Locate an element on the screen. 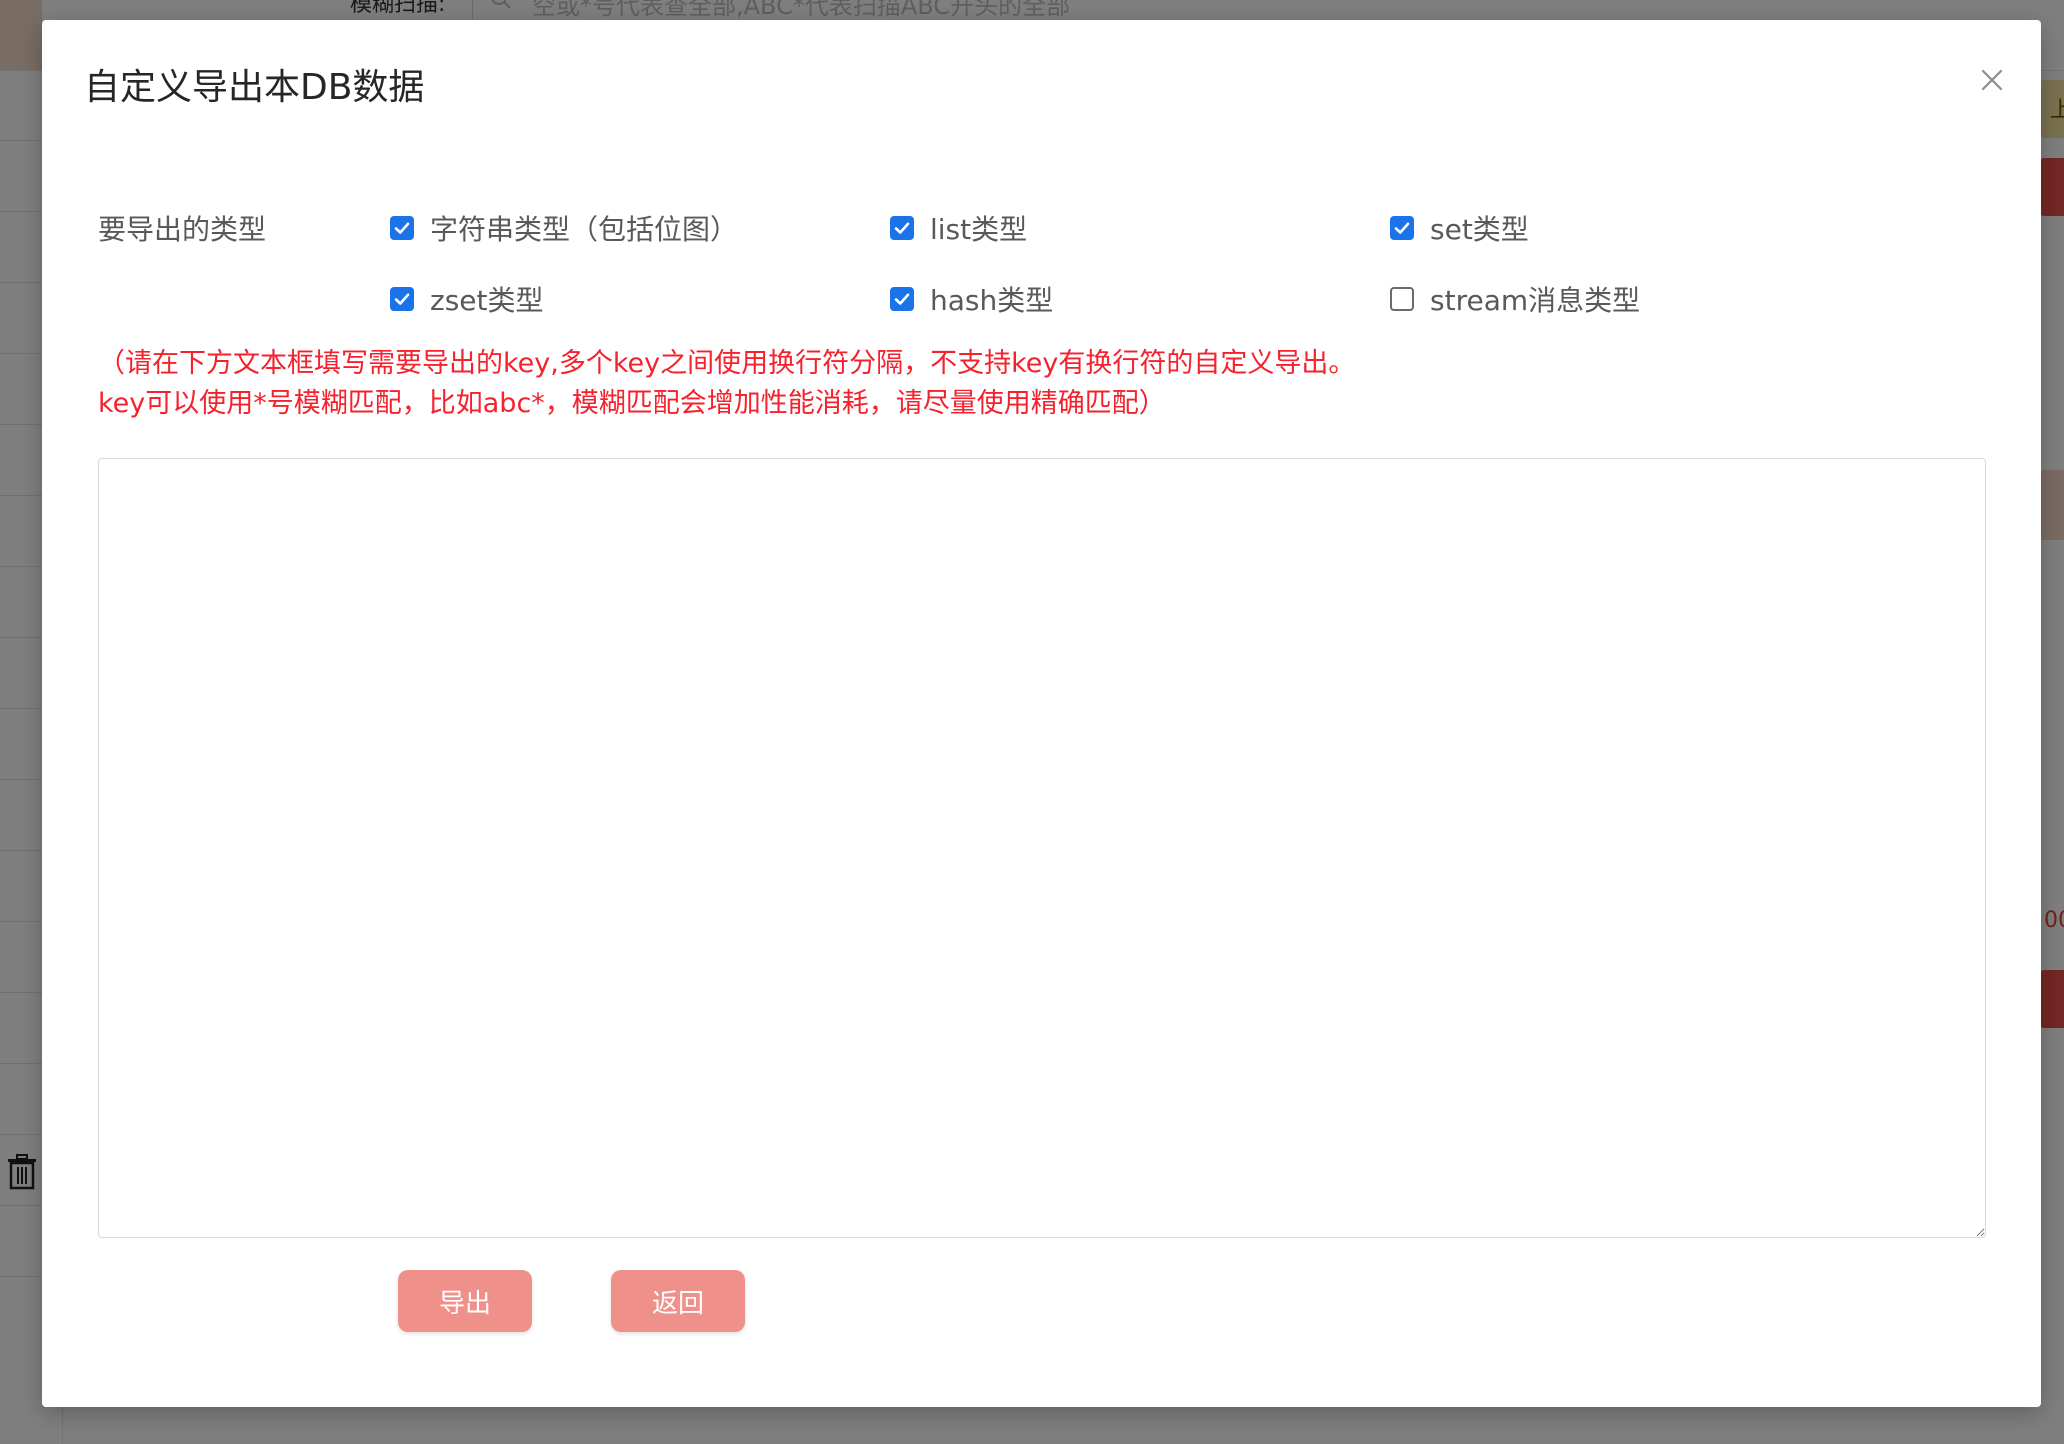  checkbox-stream-type: stream消息类型 is located at coordinates (1515, 299).